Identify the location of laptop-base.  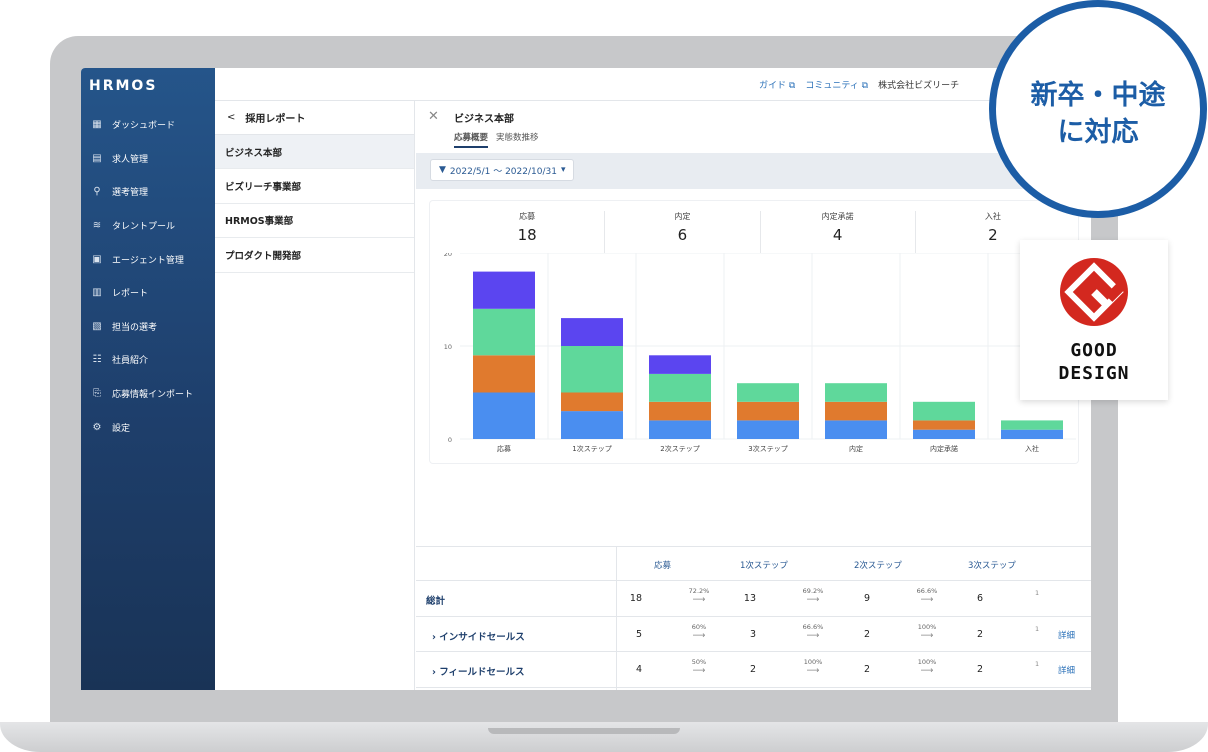
(604, 737).